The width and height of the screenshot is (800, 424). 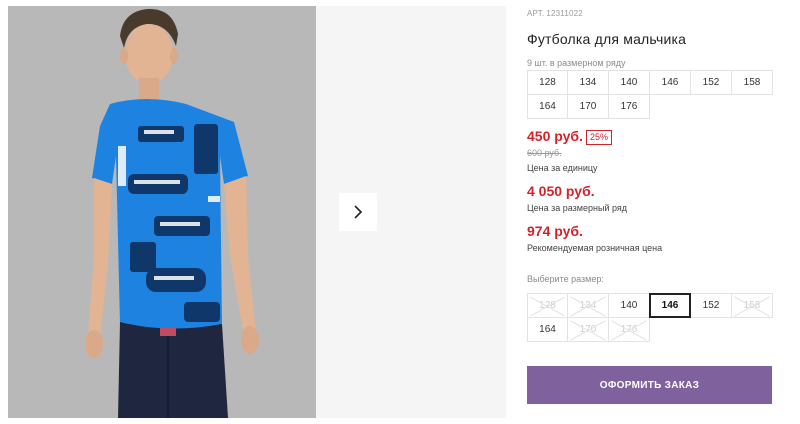 What do you see at coordinates (629, 329) in the screenshot?
I see `size-option-176: 176` at bounding box center [629, 329].